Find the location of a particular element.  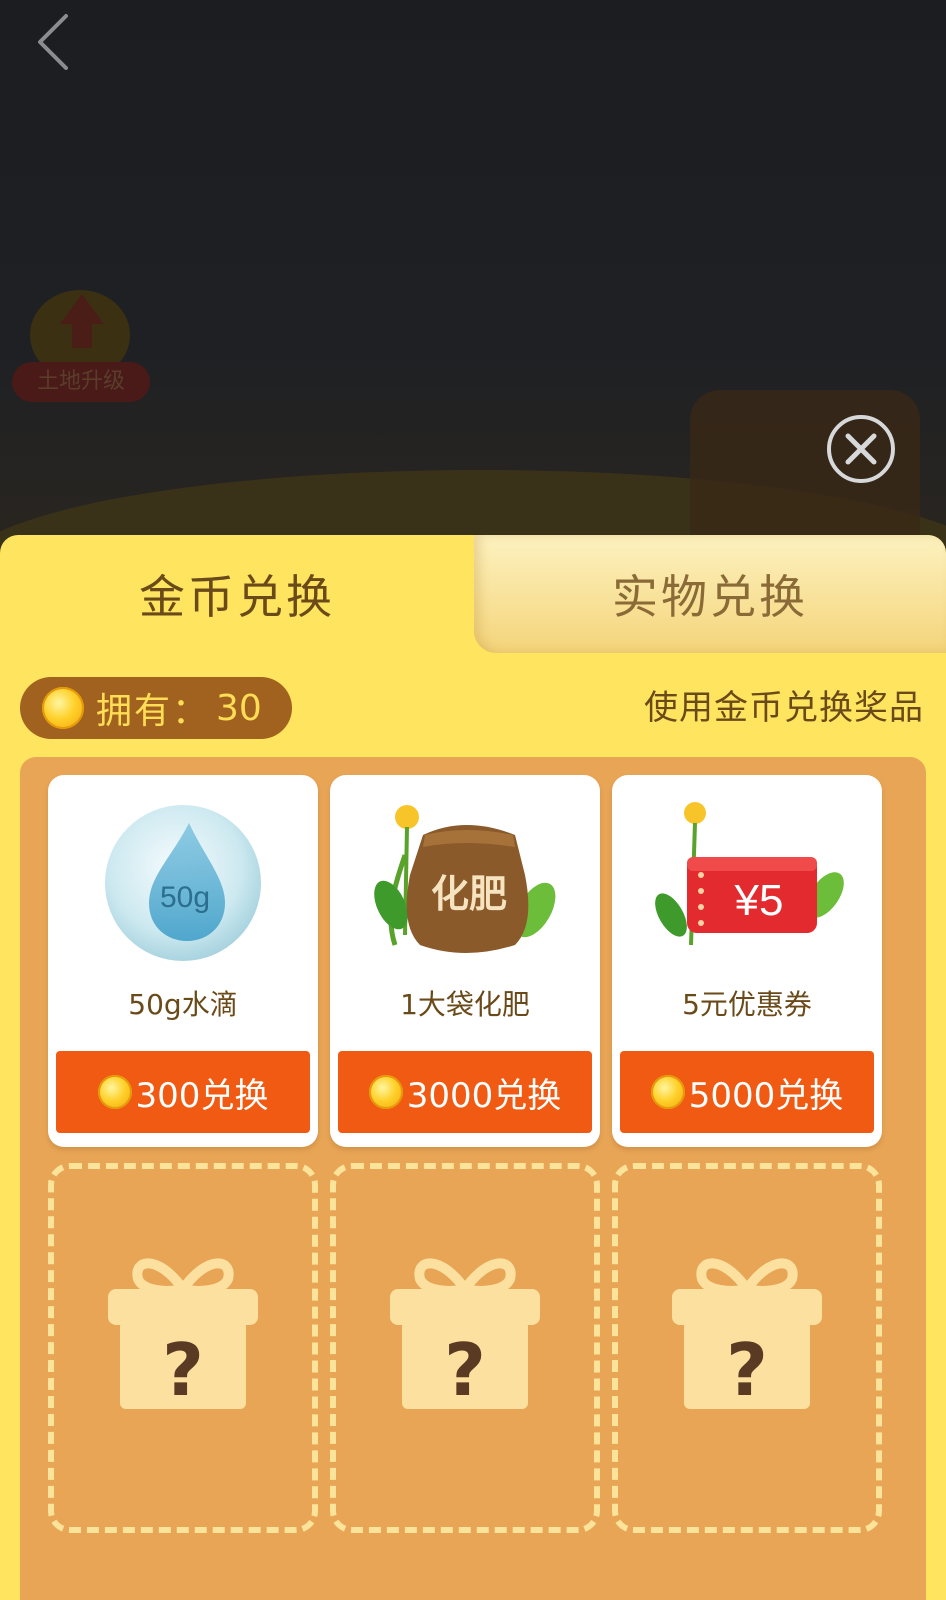

balance-value: 30 is located at coordinates (239, 708).